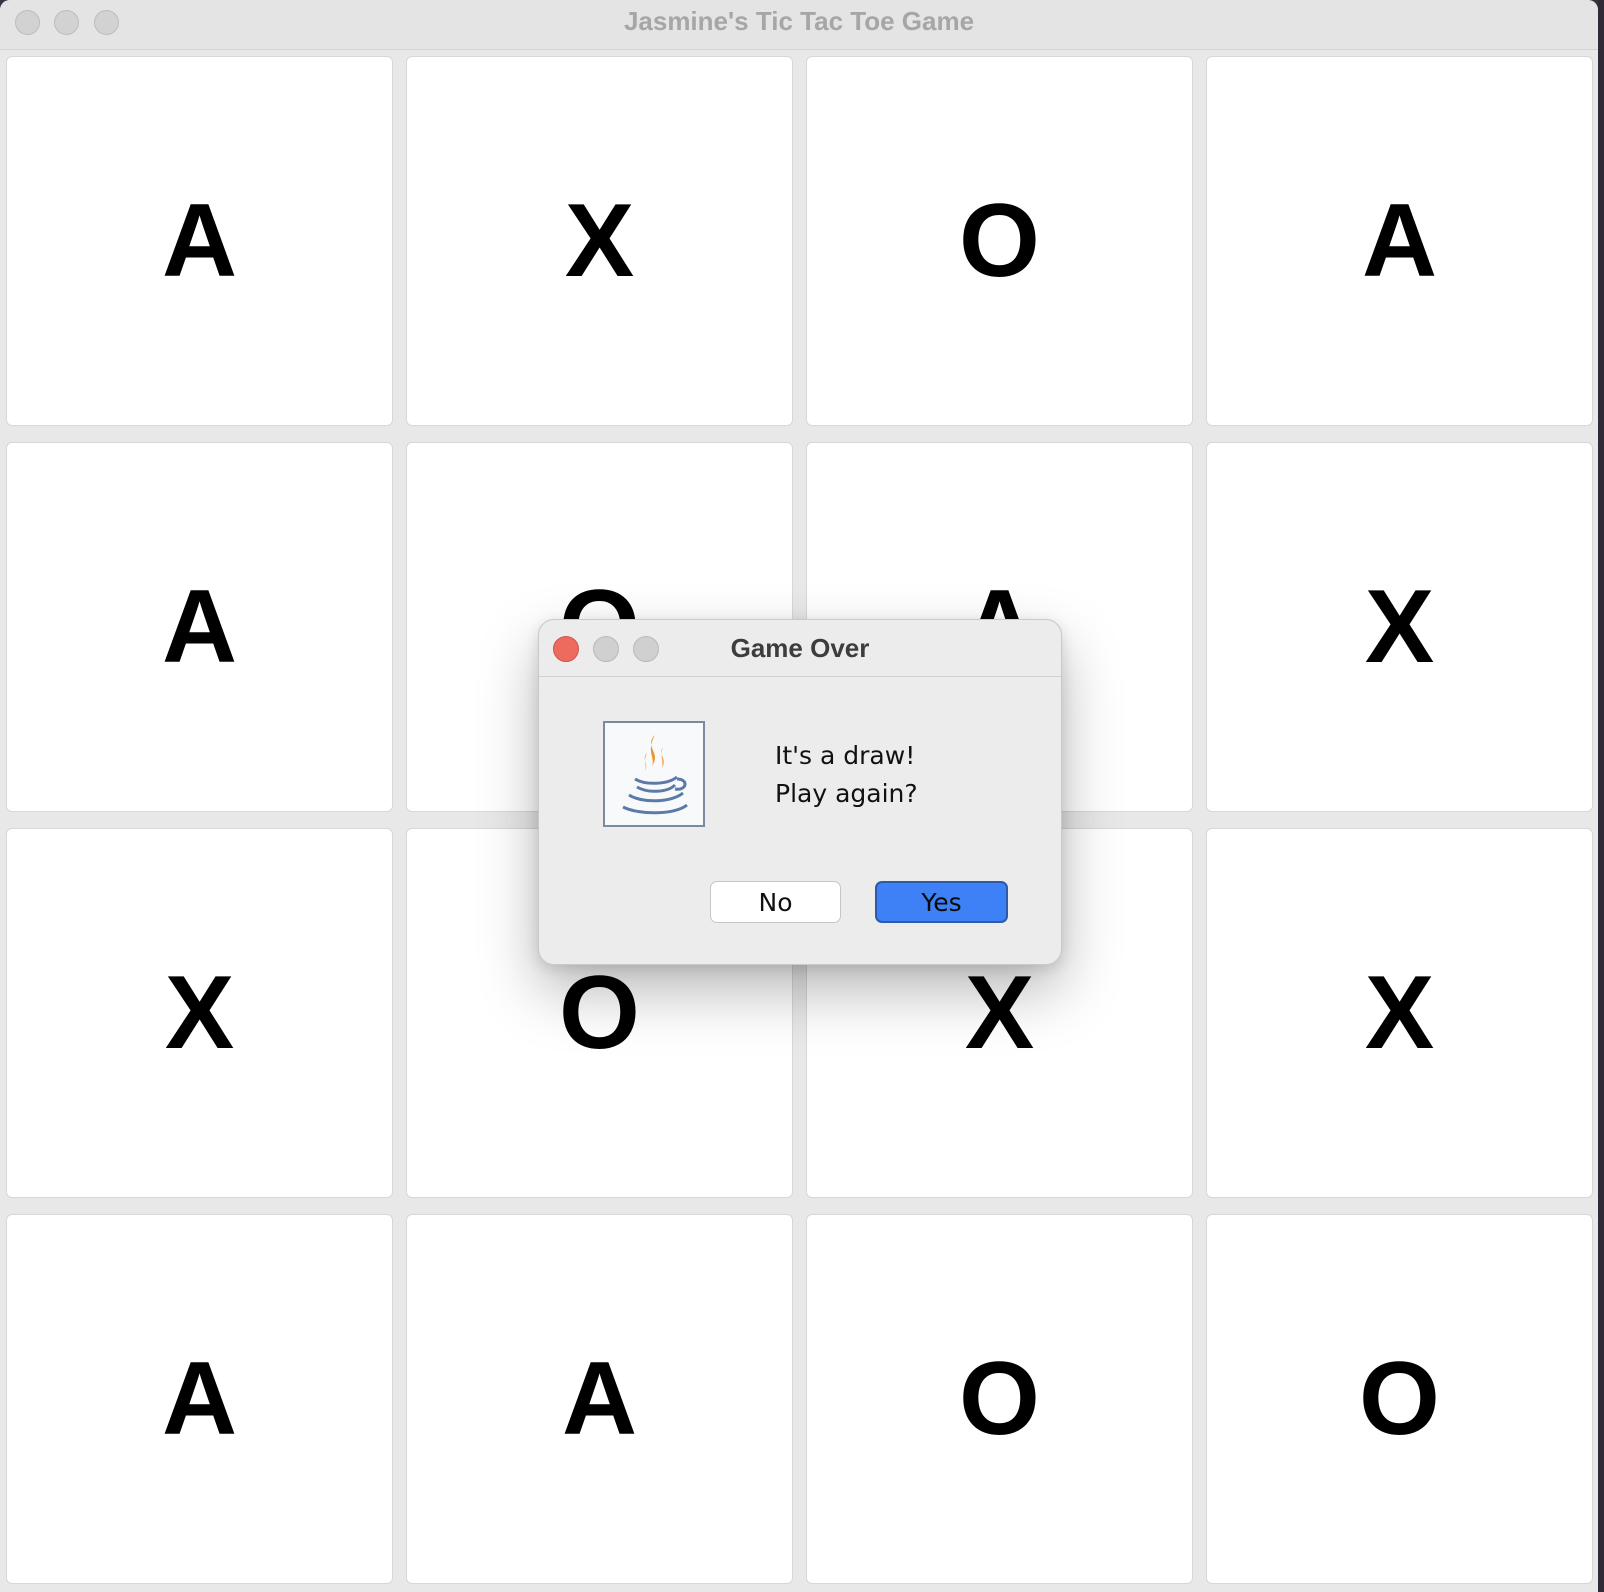  What do you see at coordinates (654, 774) in the screenshot?
I see `java-icon` at bounding box center [654, 774].